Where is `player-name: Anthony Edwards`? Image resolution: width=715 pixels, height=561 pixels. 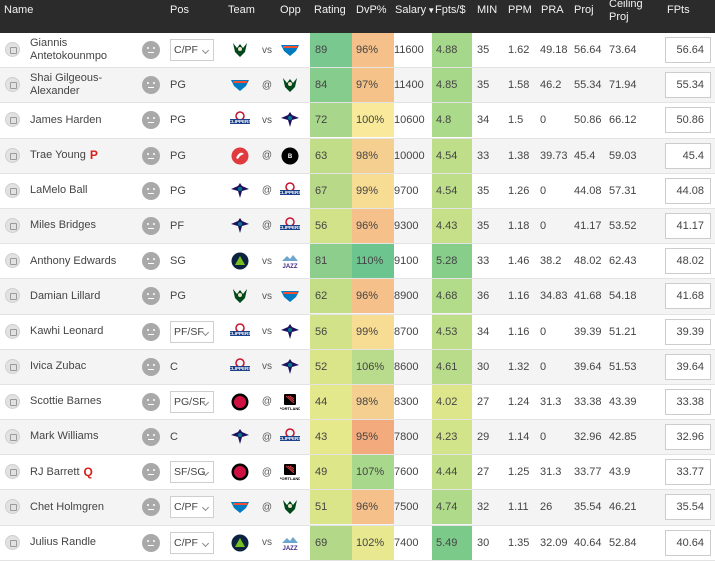 player-name: Anthony Edwards is located at coordinates (85, 261).